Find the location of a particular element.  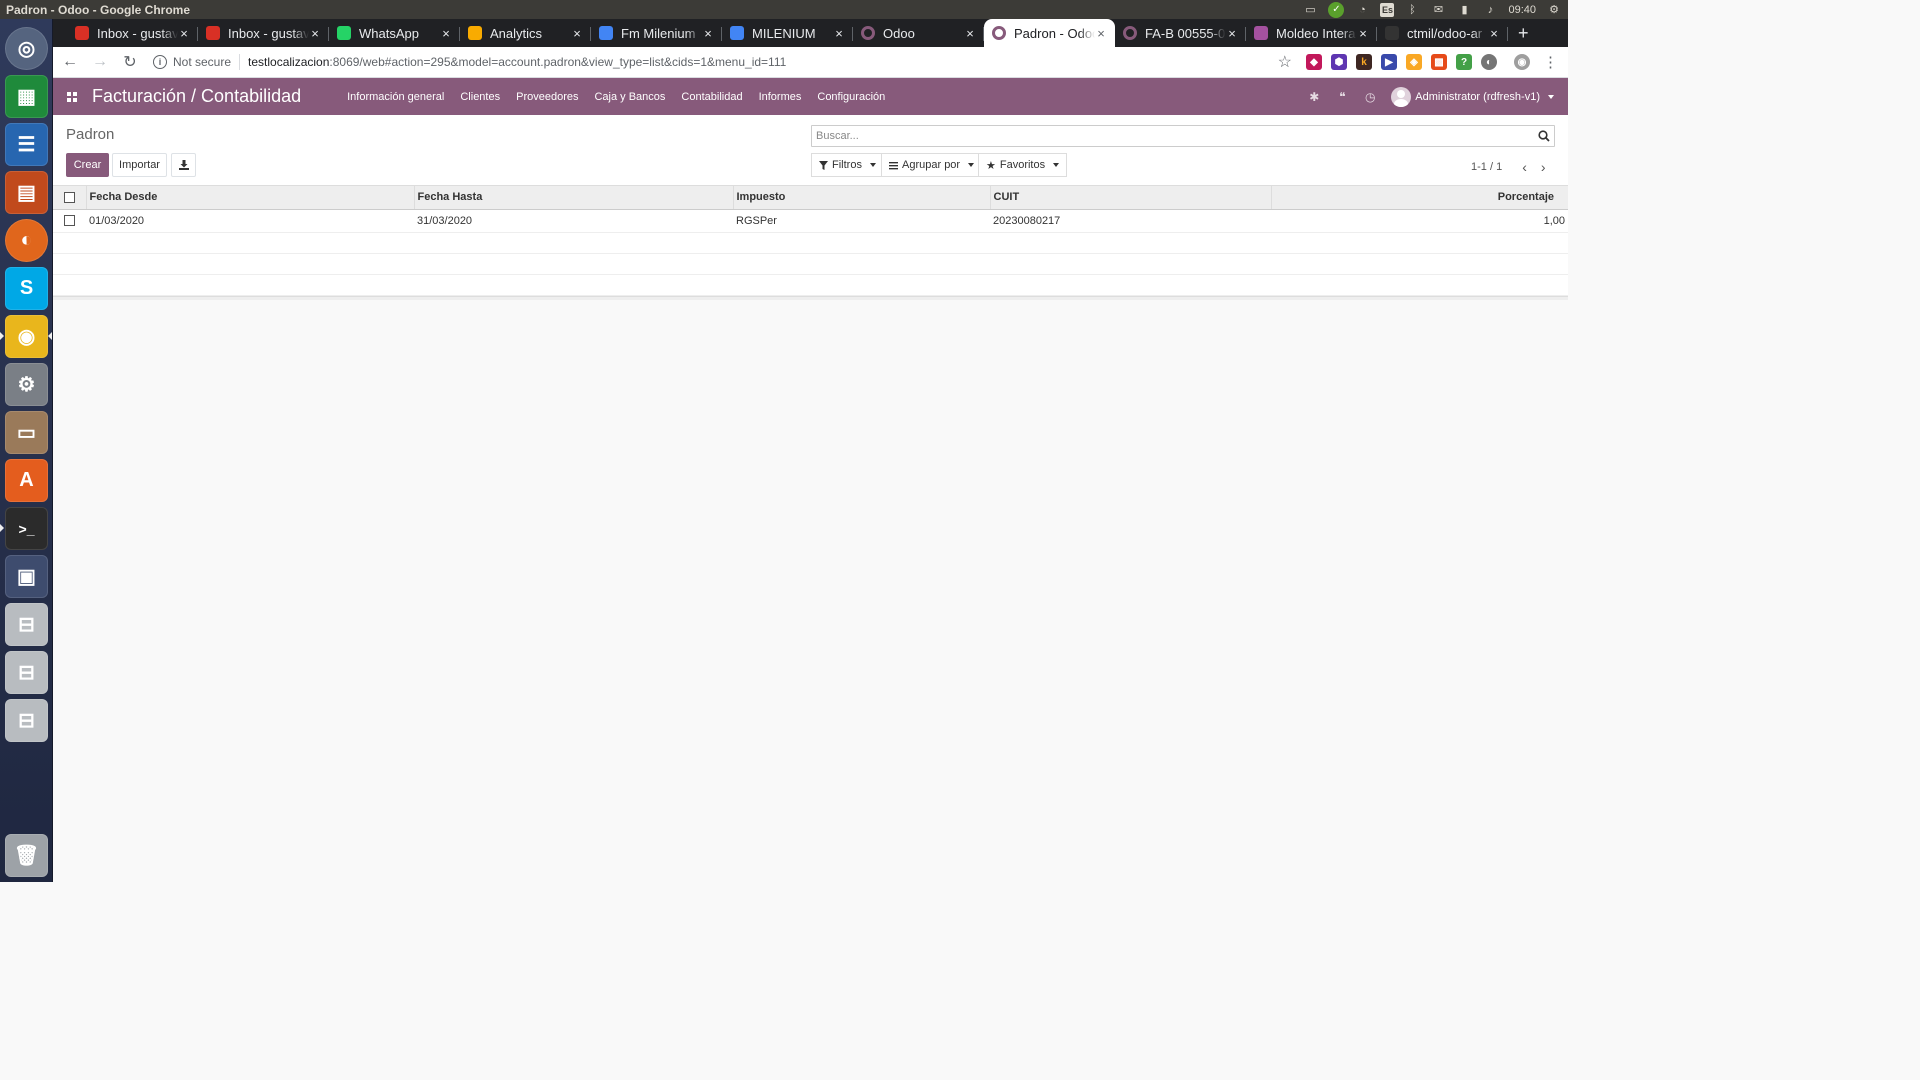

import-button: Importar is located at coordinates (139, 165).